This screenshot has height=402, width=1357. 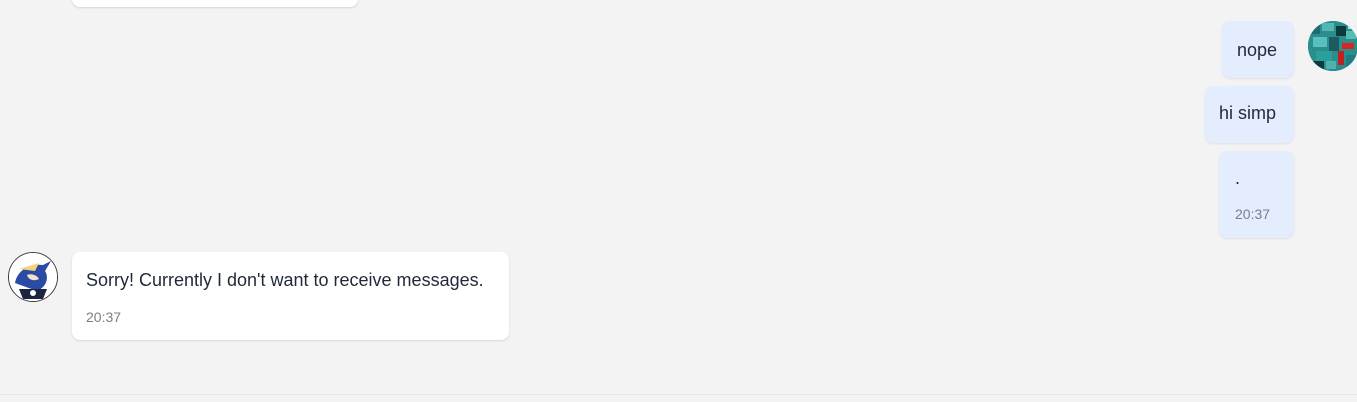 What do you see at coordinates (215, 3) in the screenshot?
I see `previous-message-bubble` at bounding box center [215, 3].